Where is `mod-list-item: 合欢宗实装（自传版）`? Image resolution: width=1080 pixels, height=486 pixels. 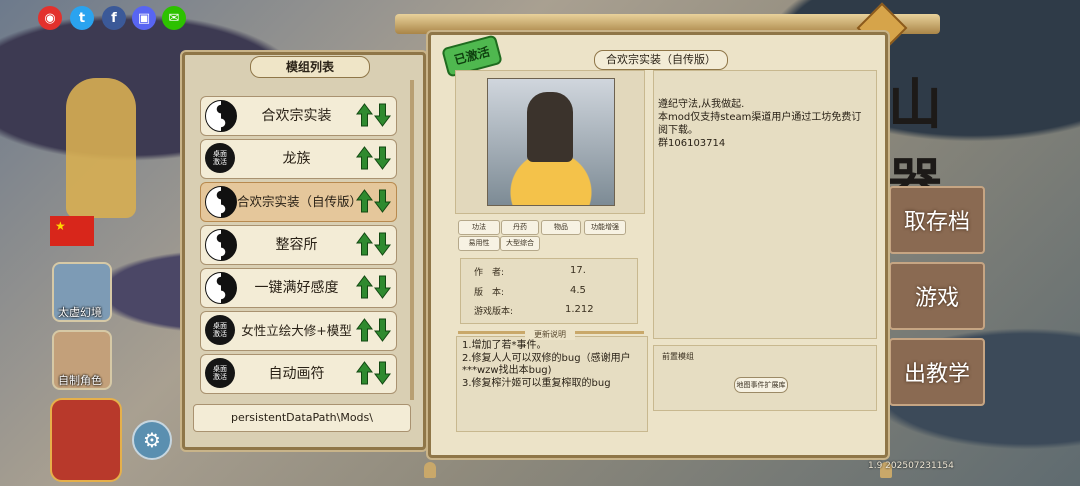 mod-list-item: 合欢宗实装（自传版） is located at coordinates (298, 202).